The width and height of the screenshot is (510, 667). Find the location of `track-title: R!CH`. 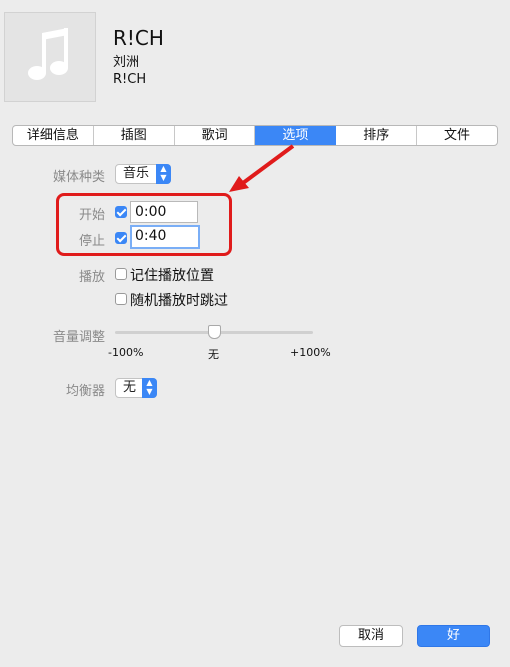

track-title: R!CH is located at coordinates (138, 38).